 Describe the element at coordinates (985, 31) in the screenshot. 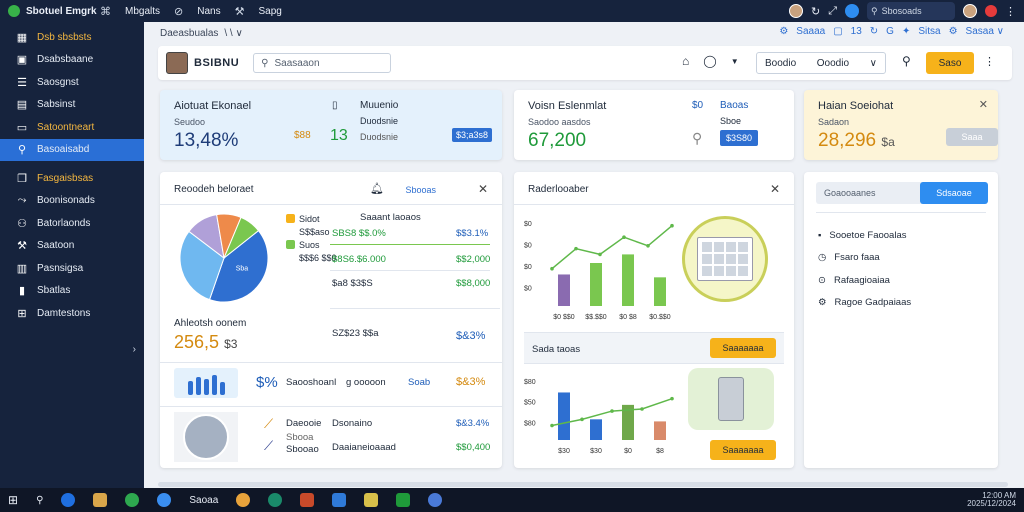

I see `breadcrumb-tool-label: Sasaa ∨` at that location.